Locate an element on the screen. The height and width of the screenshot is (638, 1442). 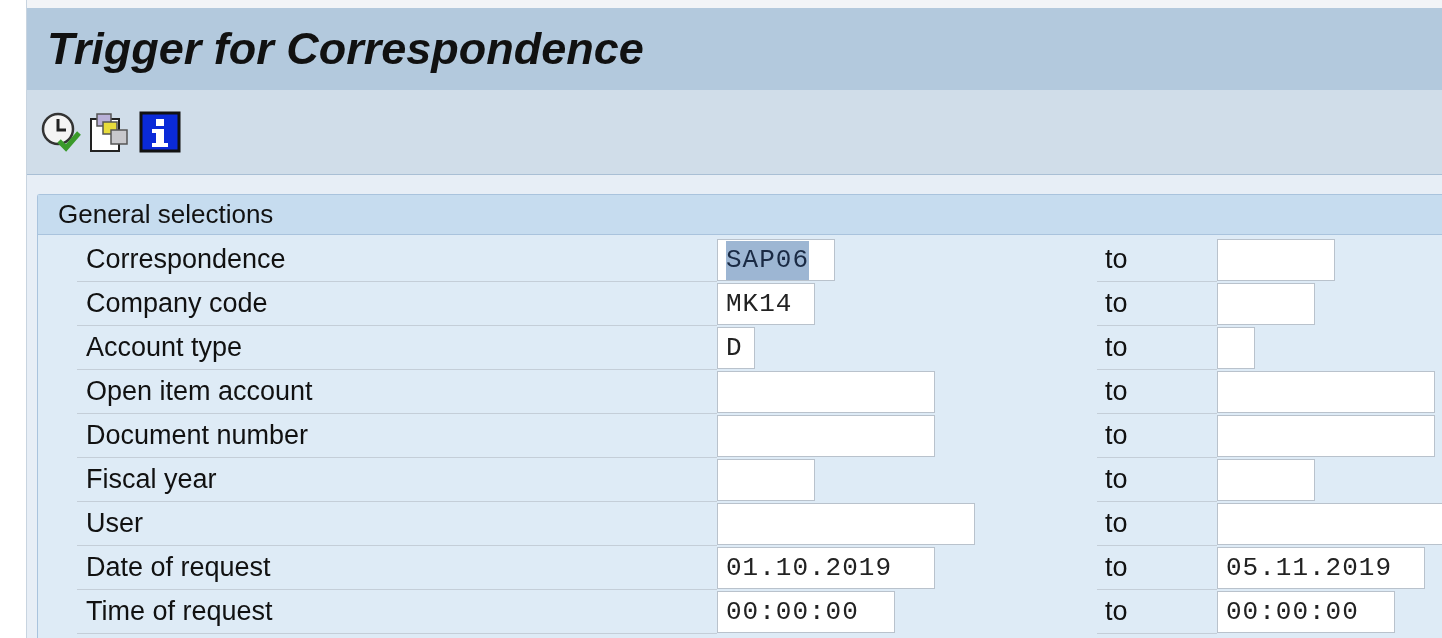
clock-check-icon is located at coordinates (60, 132).